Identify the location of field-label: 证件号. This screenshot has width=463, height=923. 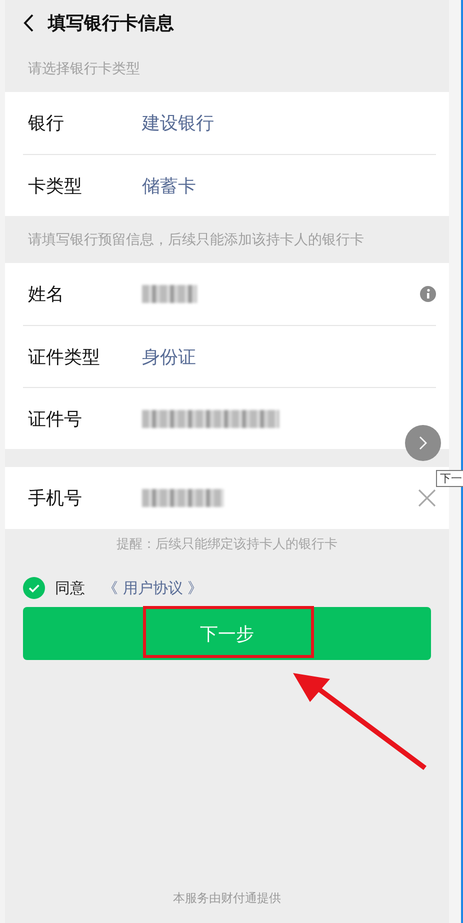
(55, 419).